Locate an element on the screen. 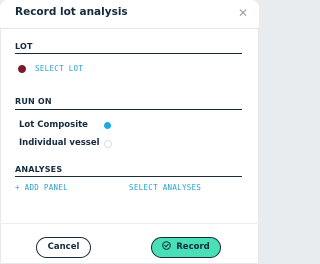 Image resolution: width=320 pixels, height=264 pixels. select-lot-button: SELECT LOT is located at coordinates (75, 69).